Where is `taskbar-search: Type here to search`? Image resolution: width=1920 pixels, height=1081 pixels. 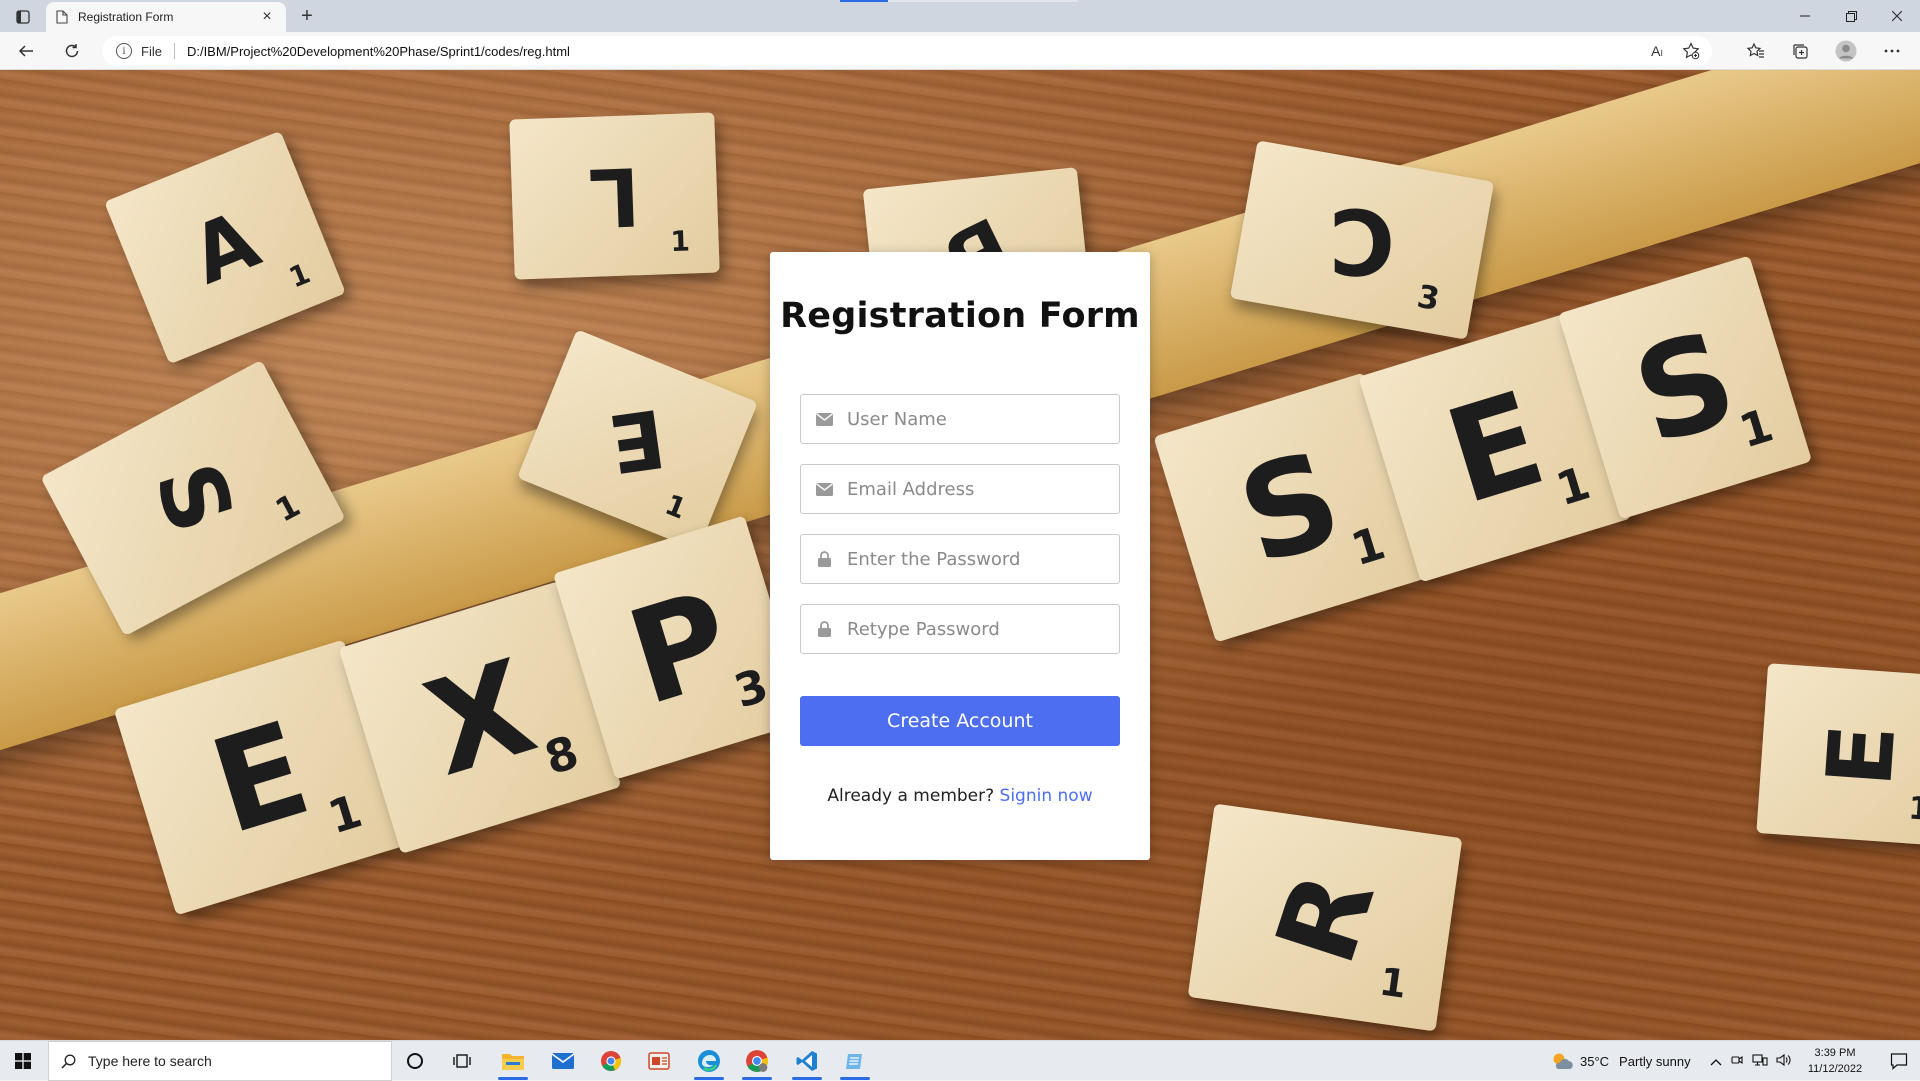
taskbar-search: Type here to search is located at coordinates (220, 1061).